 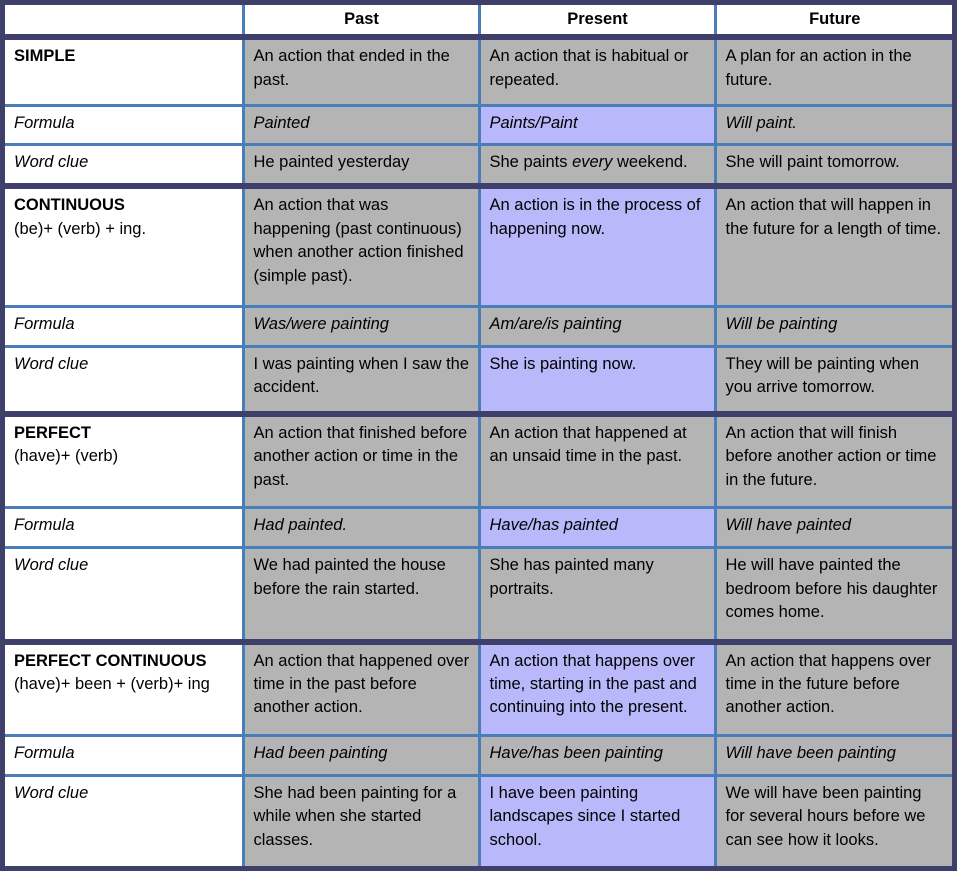 What do you see at coordinates (597, 594) in the screenshot?
I see `cell-perfect-present-word-clue: She has painted many portraits.` at bounding box center [597, 594].